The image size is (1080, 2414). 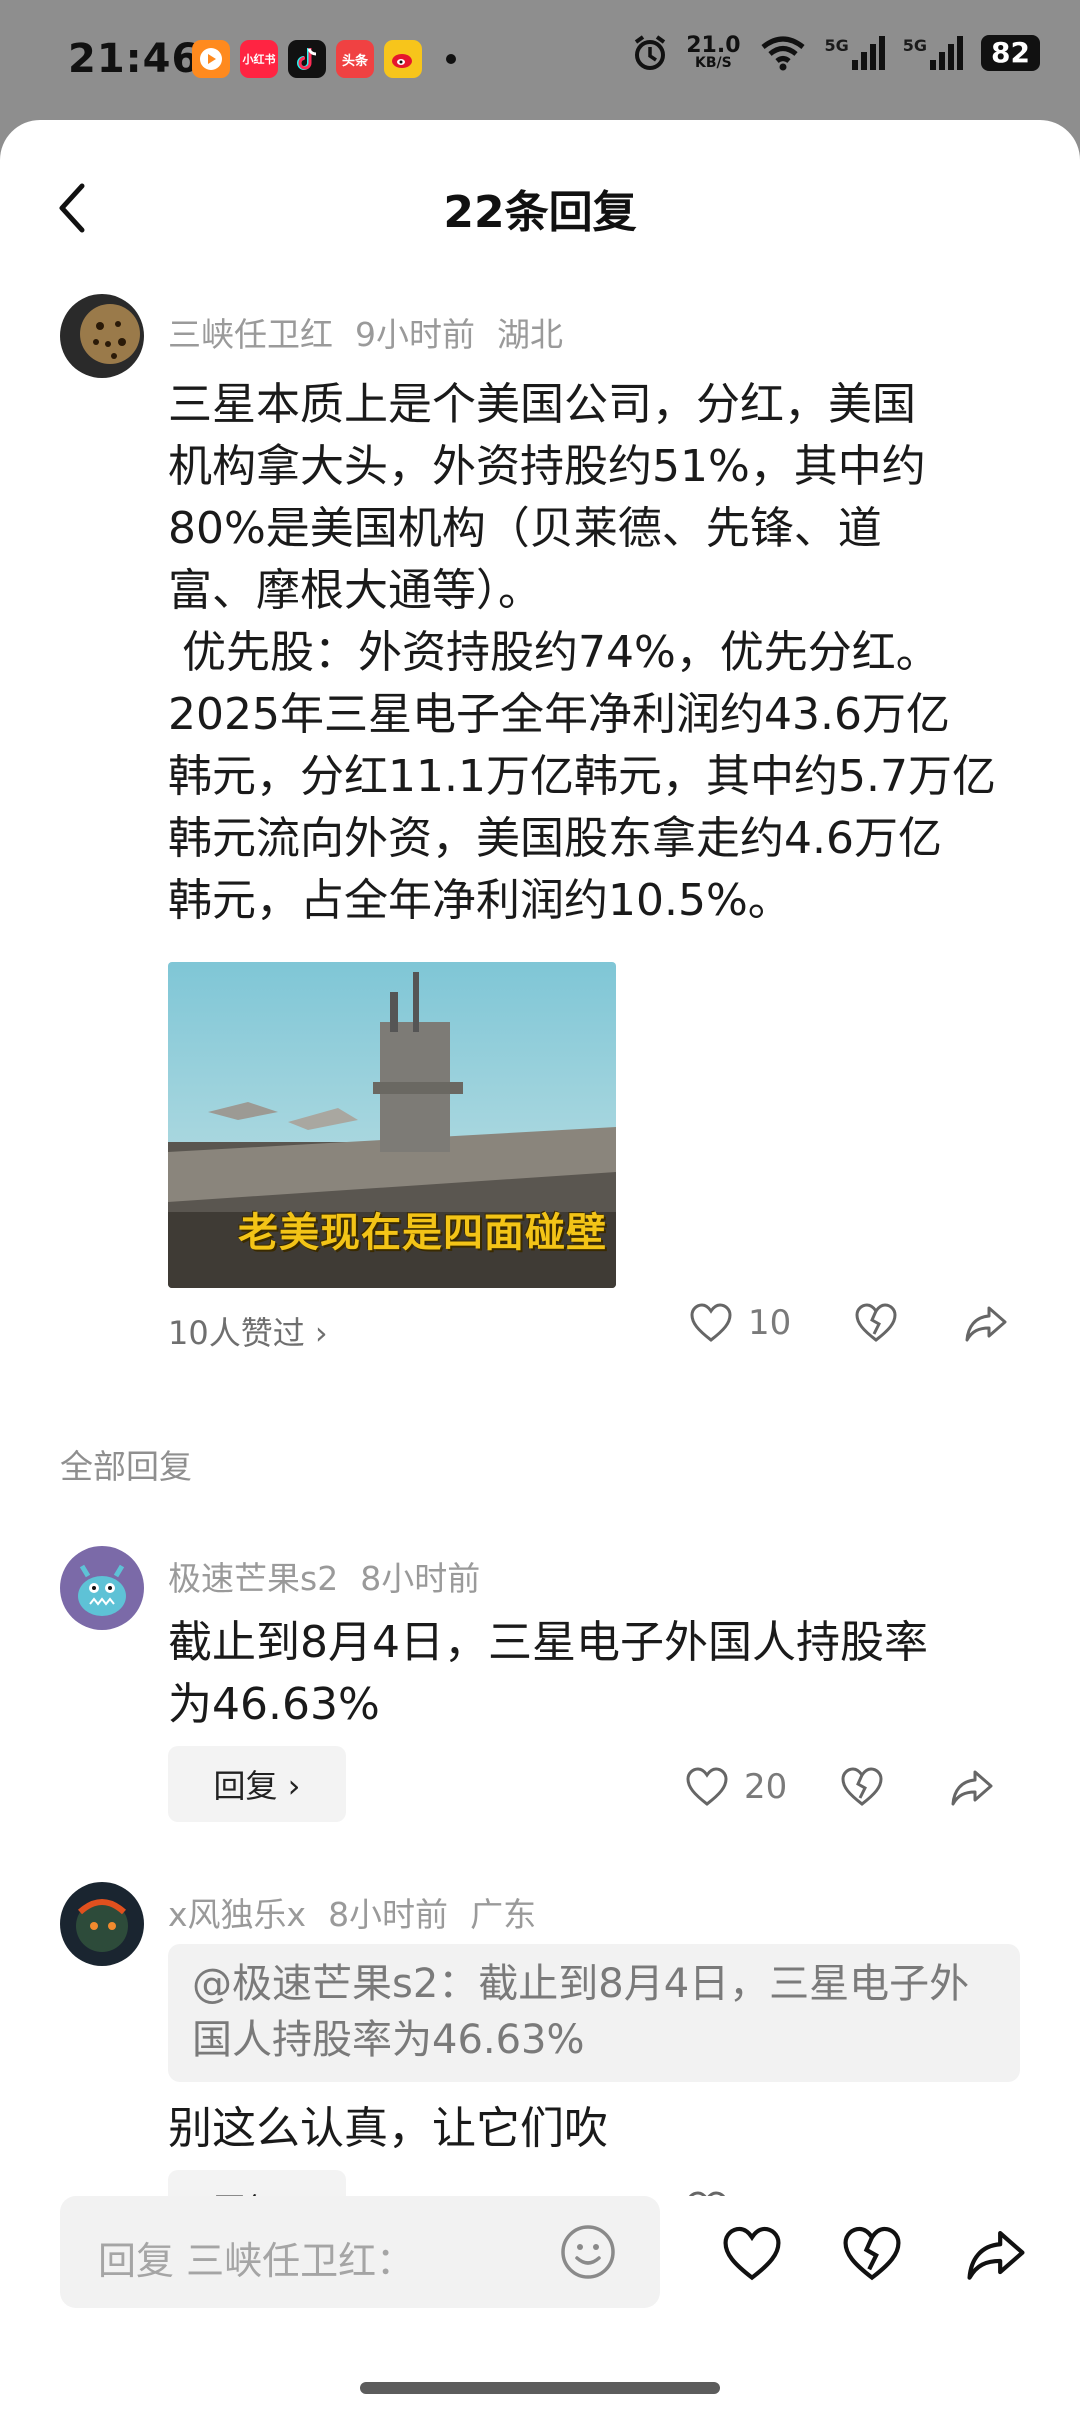 I want to click on alarm-icon, so click(x=650, y=52).